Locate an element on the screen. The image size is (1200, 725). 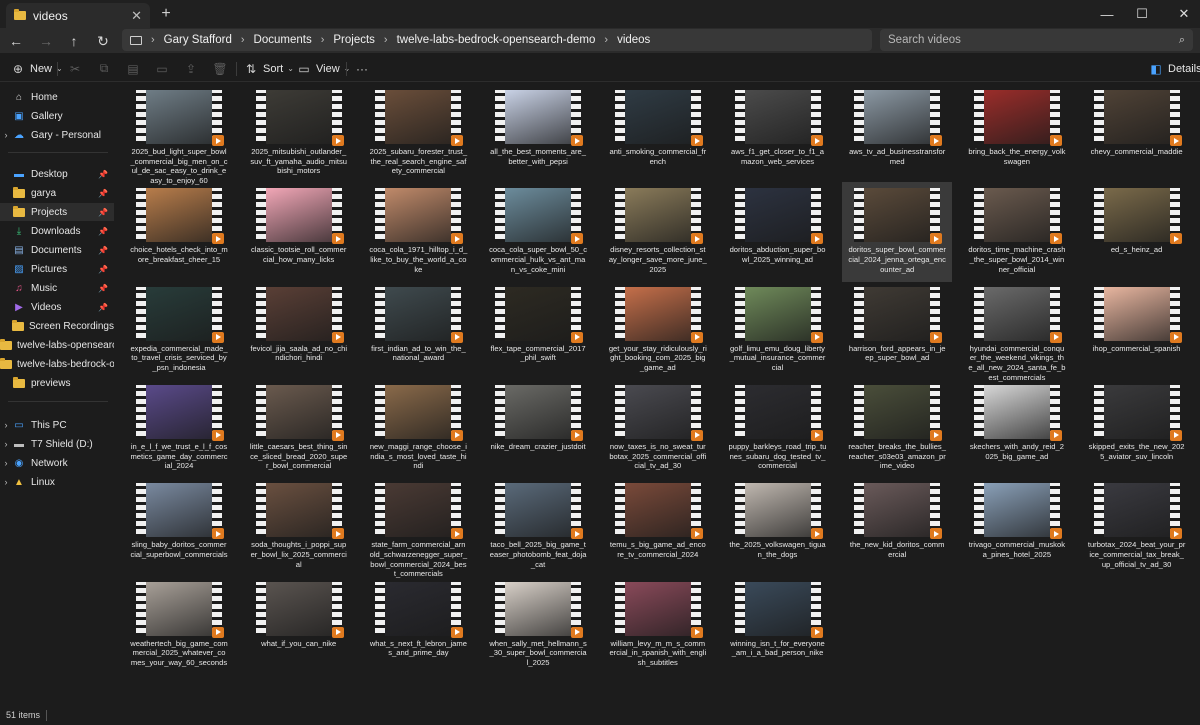
sidebar-item-projects: Projects 📌 is located at coordinates (57, 212).